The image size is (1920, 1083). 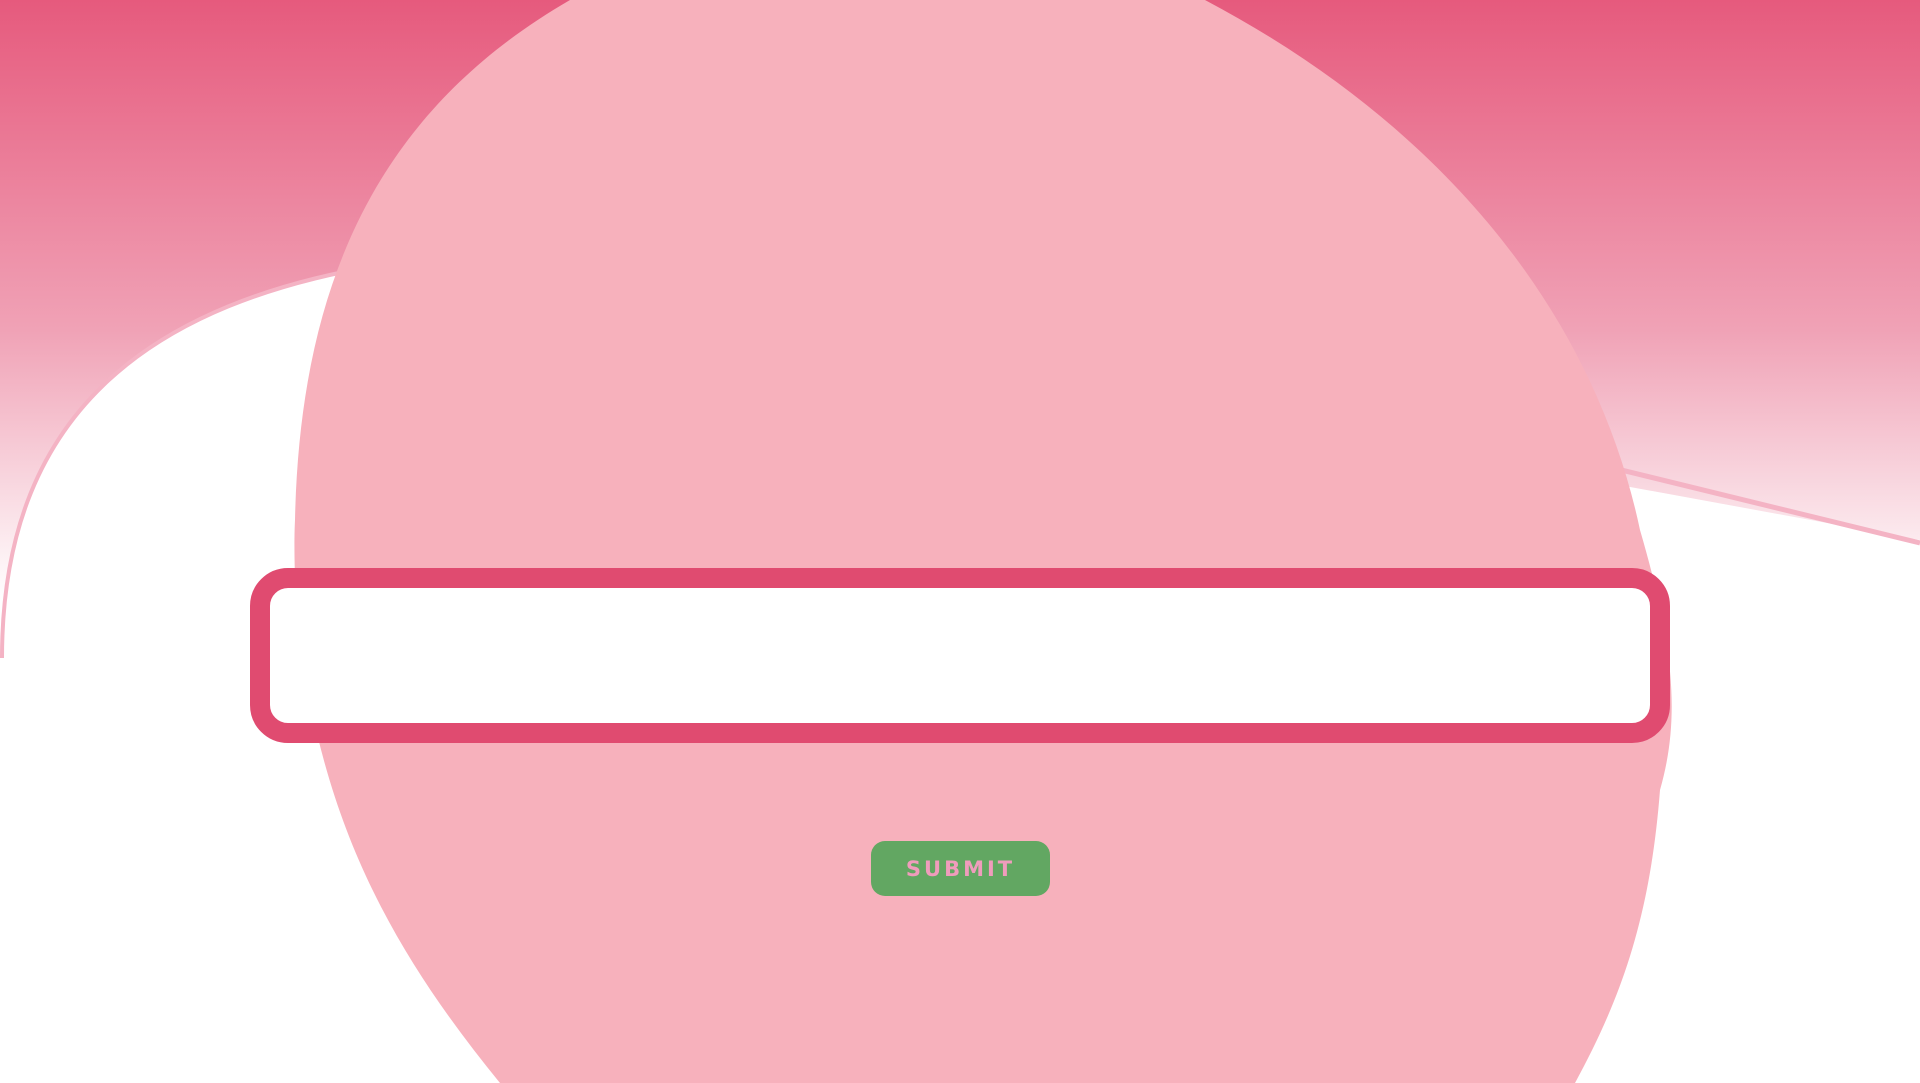 I want to click on answer-input, so click(x=960, y=655).